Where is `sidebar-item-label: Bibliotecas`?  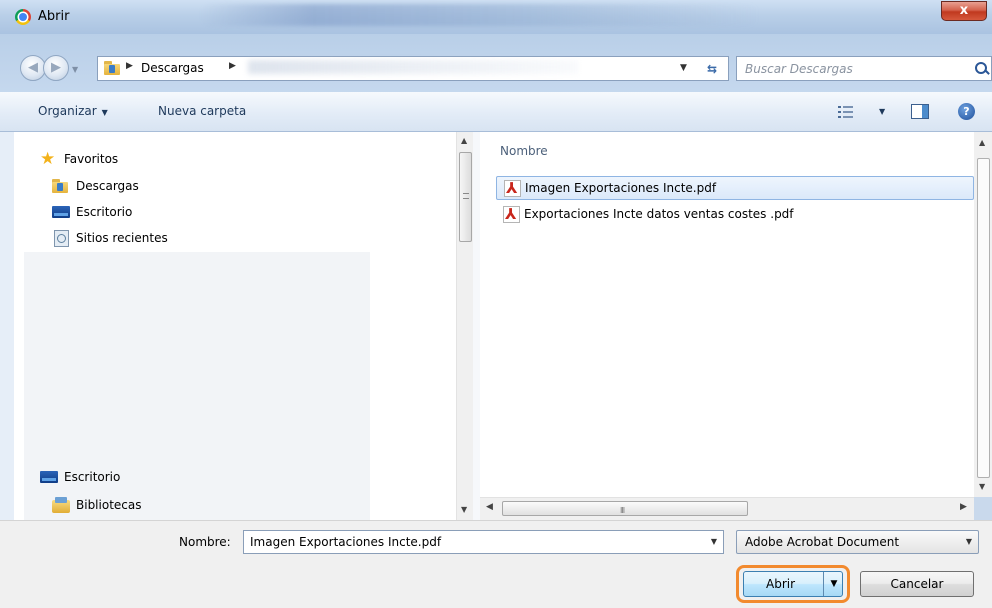
sidebar-item-label: Bibliotecas is located at coordinates (109, 505).